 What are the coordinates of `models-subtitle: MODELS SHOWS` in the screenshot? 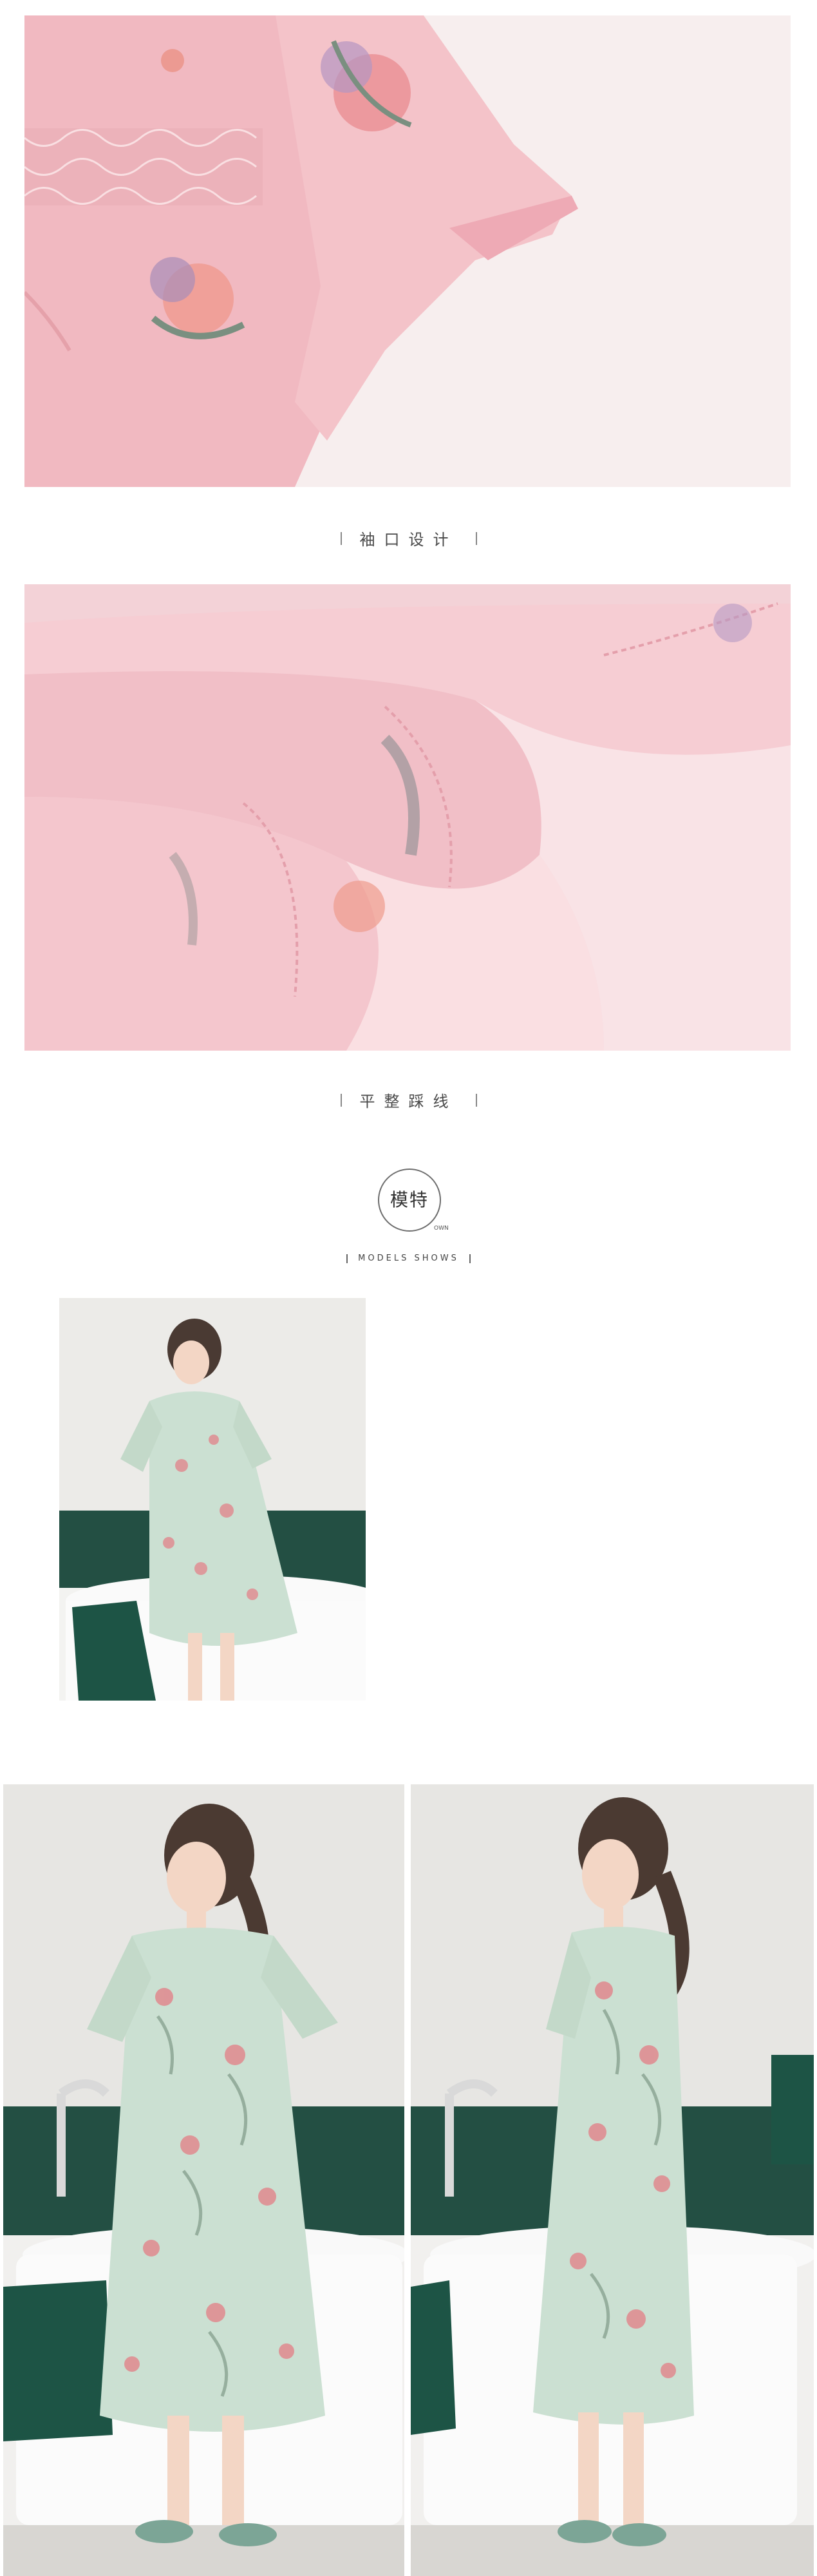 It's located at (408, 1258).